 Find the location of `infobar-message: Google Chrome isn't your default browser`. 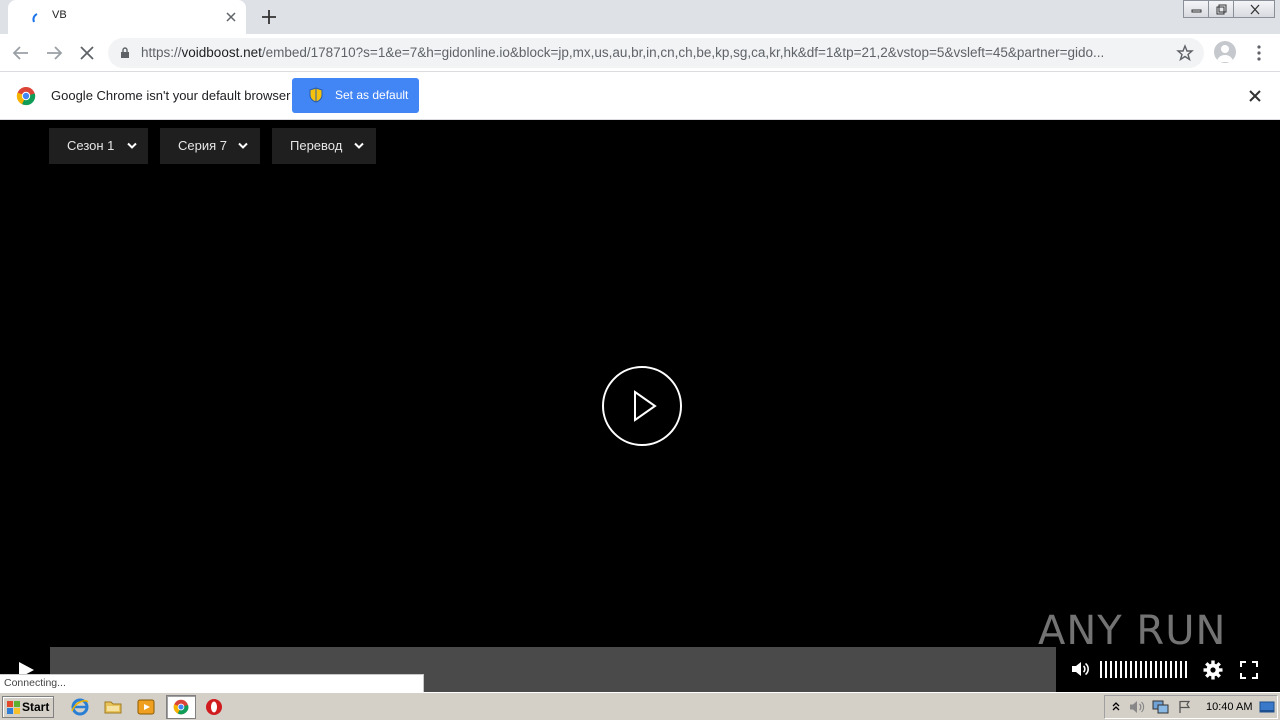

infobar-message: Google Chrome isn't your default browser is located at coordinates (171, 95).